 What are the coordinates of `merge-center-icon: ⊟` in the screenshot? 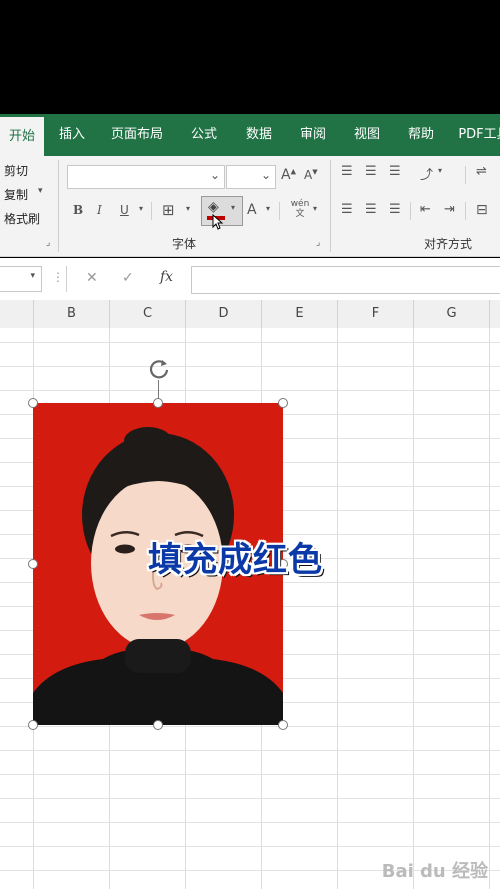 It's located at (482, 210).